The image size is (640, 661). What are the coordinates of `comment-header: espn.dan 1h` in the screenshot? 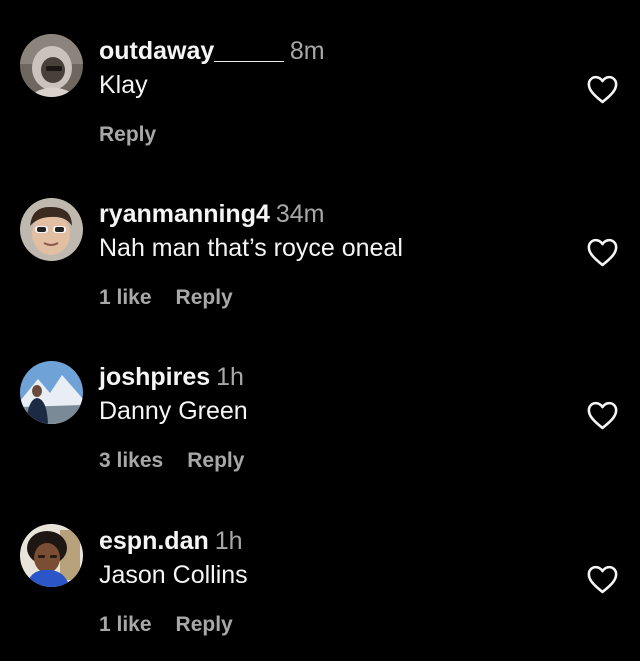 It's located at (171, 541).